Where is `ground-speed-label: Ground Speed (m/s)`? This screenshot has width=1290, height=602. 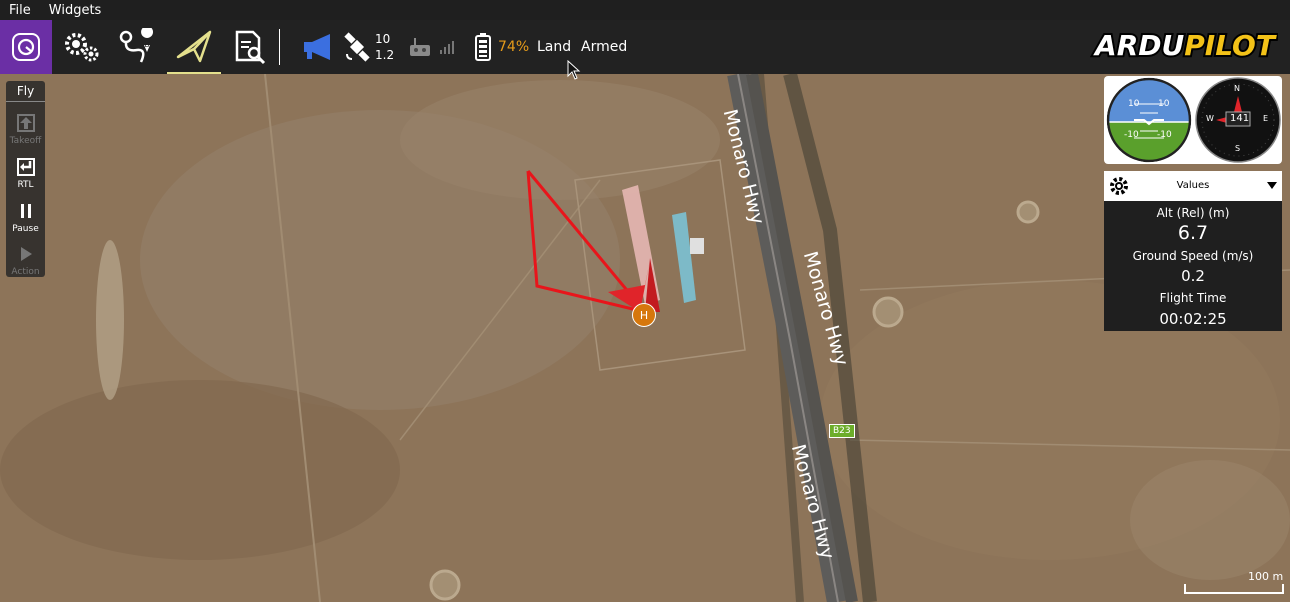 ground-speed-label: Ground Speed (m/s) is located at coordinates (1193, 256).